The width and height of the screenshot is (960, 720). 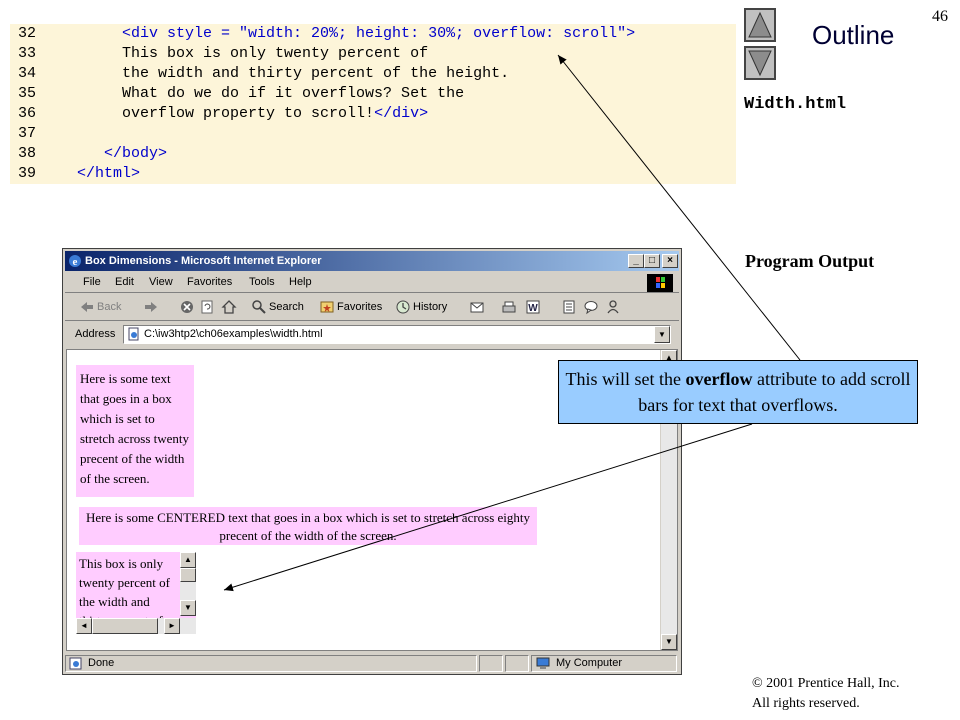 I want to click on status-bar: Done My Computer, so click(x=372, y=663).